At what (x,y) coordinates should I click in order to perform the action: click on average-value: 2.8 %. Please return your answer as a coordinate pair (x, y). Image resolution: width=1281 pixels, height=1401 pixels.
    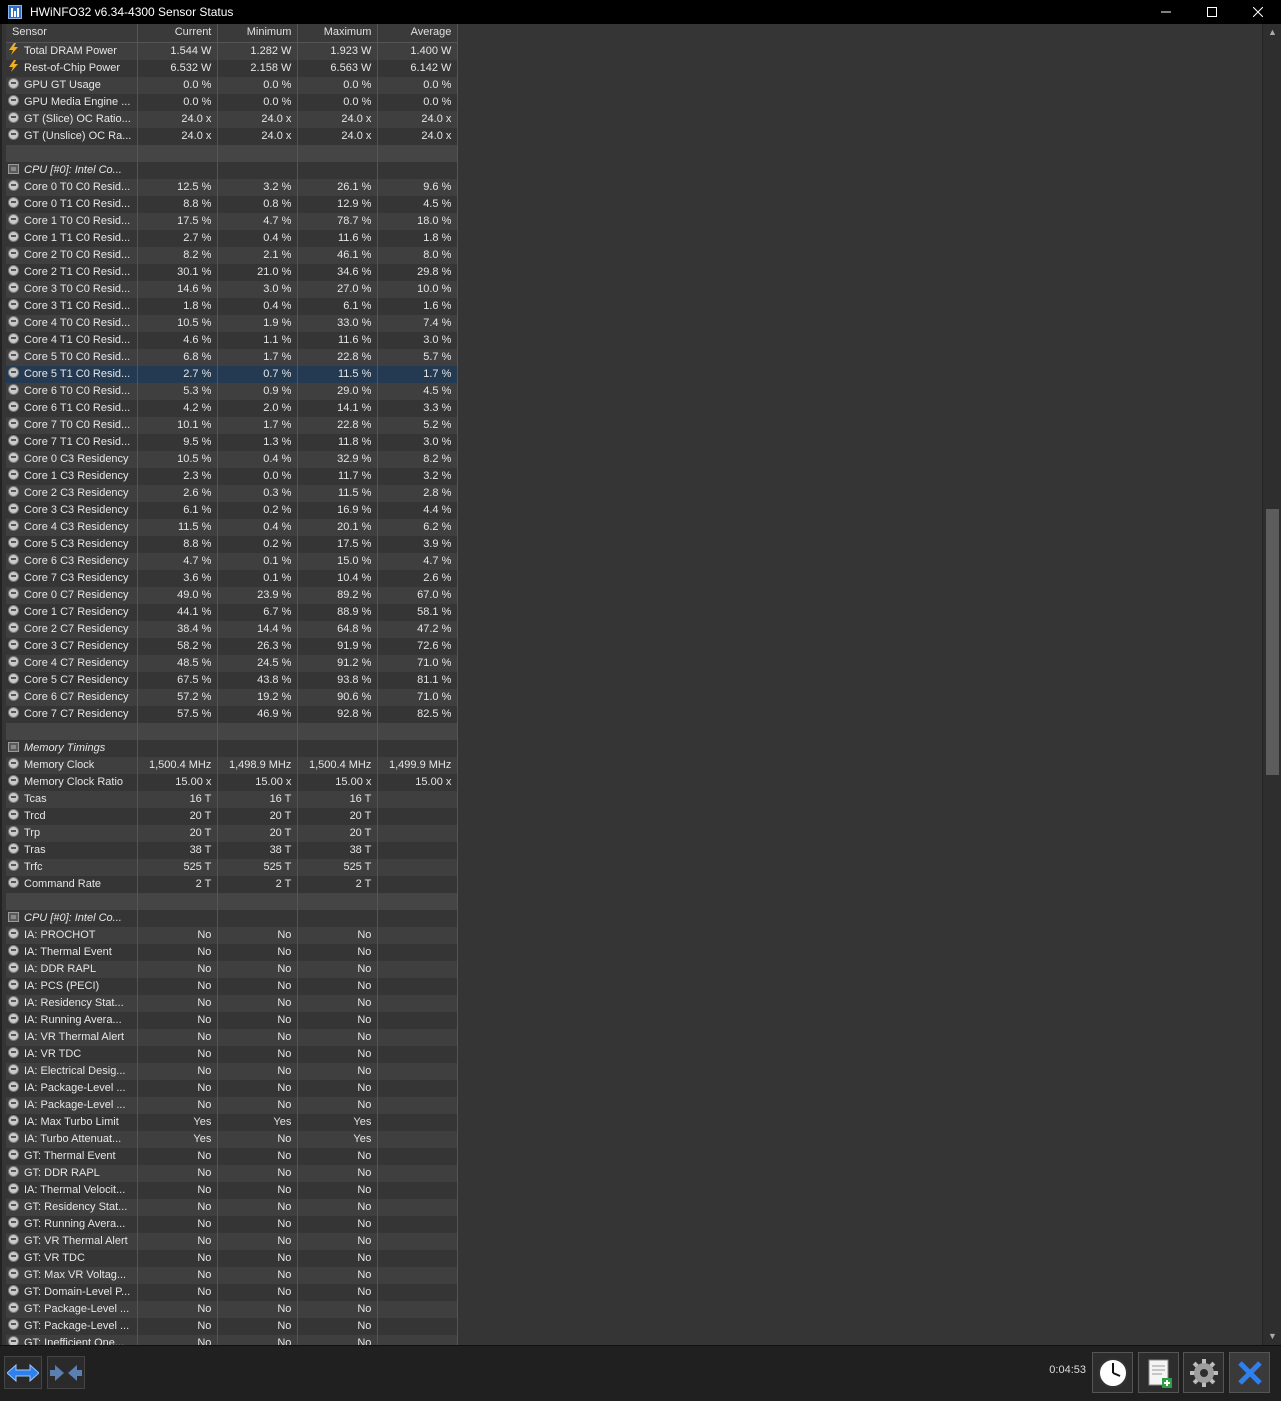
    Looking at the image, I should click on (418, 493).